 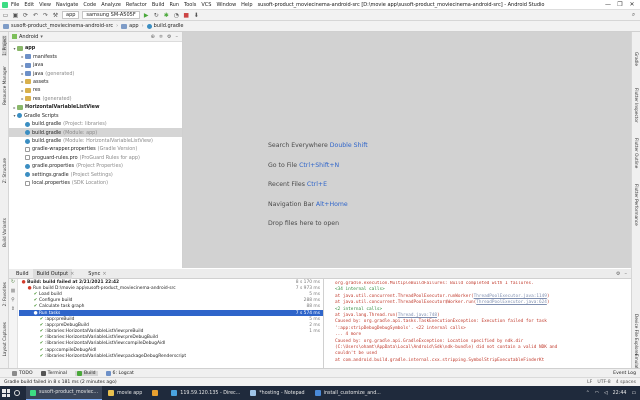 What do you see at coordinates (86, 373) in the screenshot?
I see `bottom-tab-build: Build` at bounding box center [86, 373].